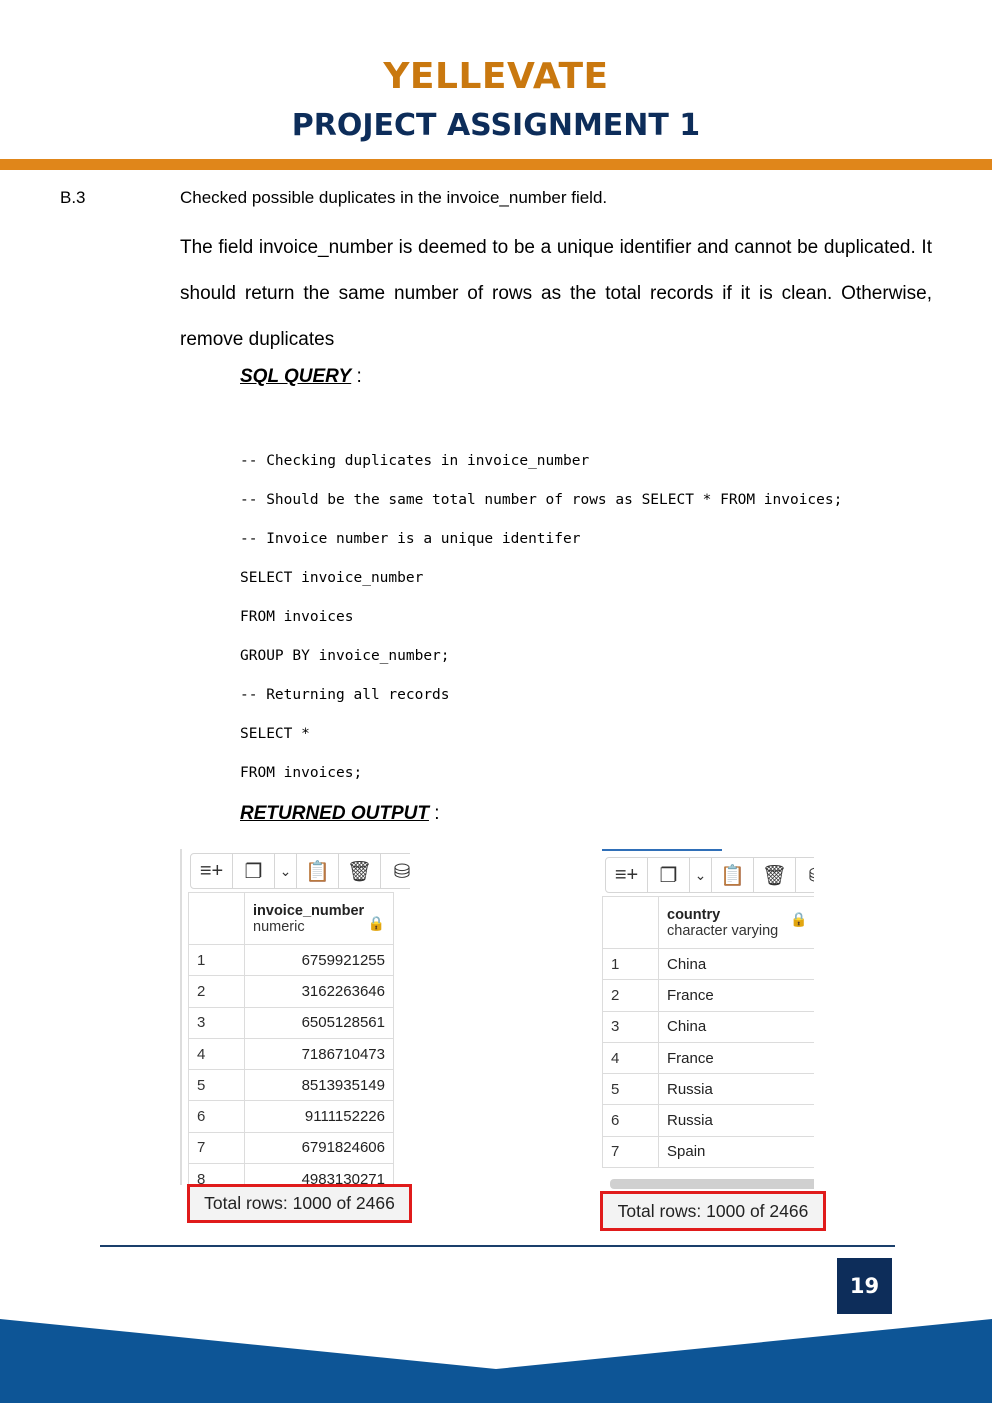  I want to click on code-line: SELECT invoice_number, so click(332, 578).